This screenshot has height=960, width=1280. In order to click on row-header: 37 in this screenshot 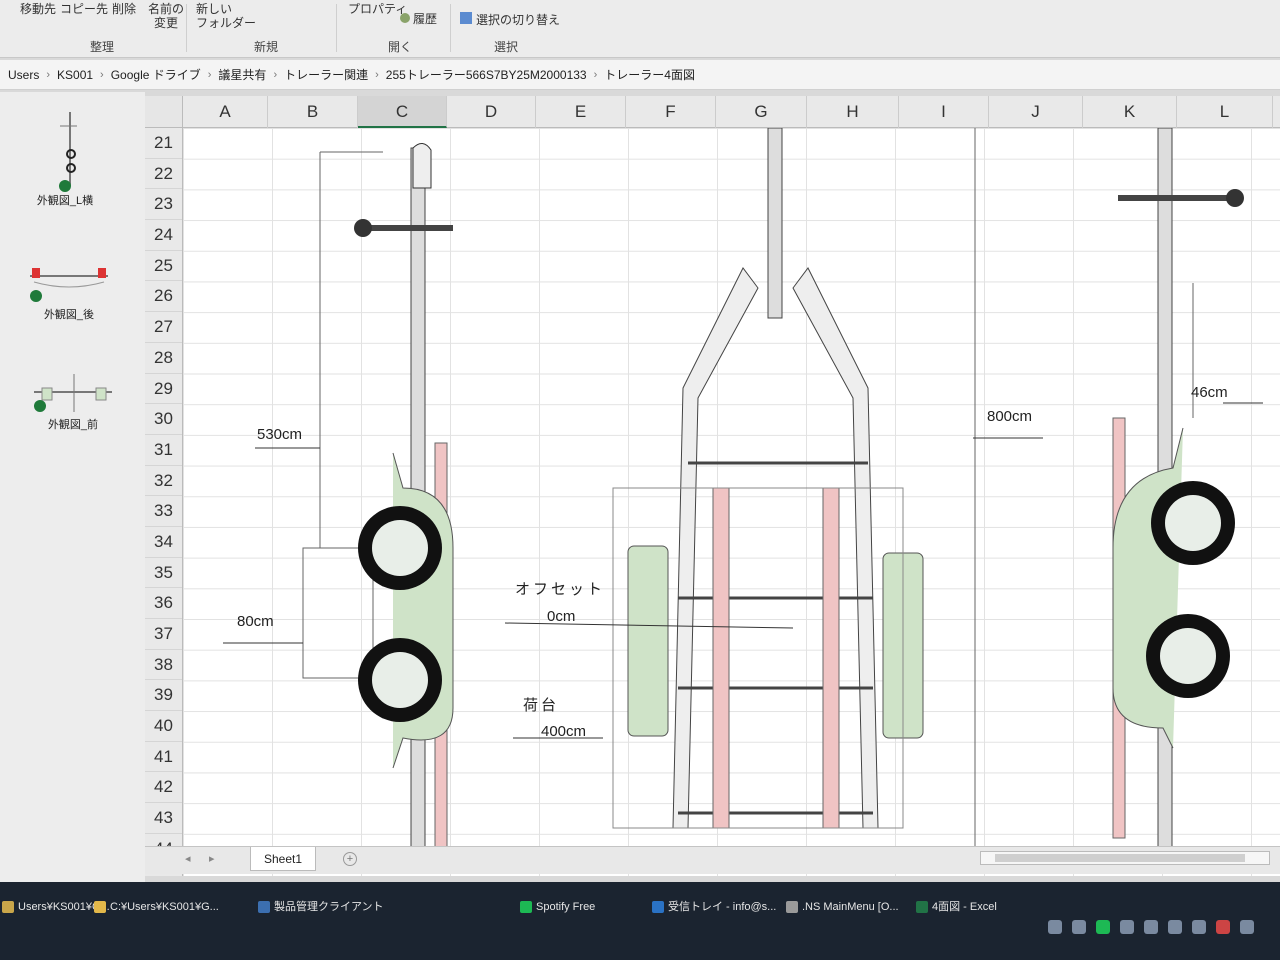, I will do `click(163, 634)`.